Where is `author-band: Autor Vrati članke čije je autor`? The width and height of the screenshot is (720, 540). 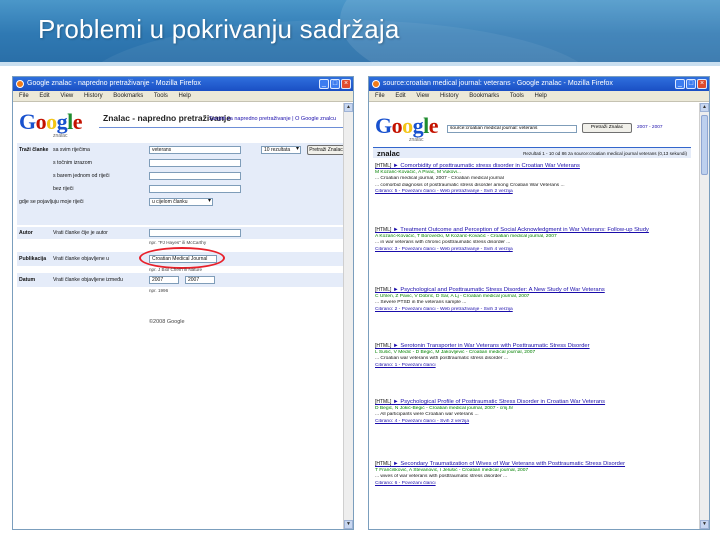
author-band: Autor Vrati članke čije je autor is located at coordinates (180, 233).